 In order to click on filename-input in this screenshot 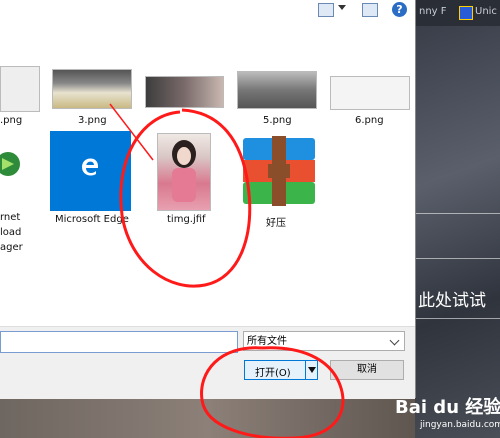, I will do `click(119, 342)`.